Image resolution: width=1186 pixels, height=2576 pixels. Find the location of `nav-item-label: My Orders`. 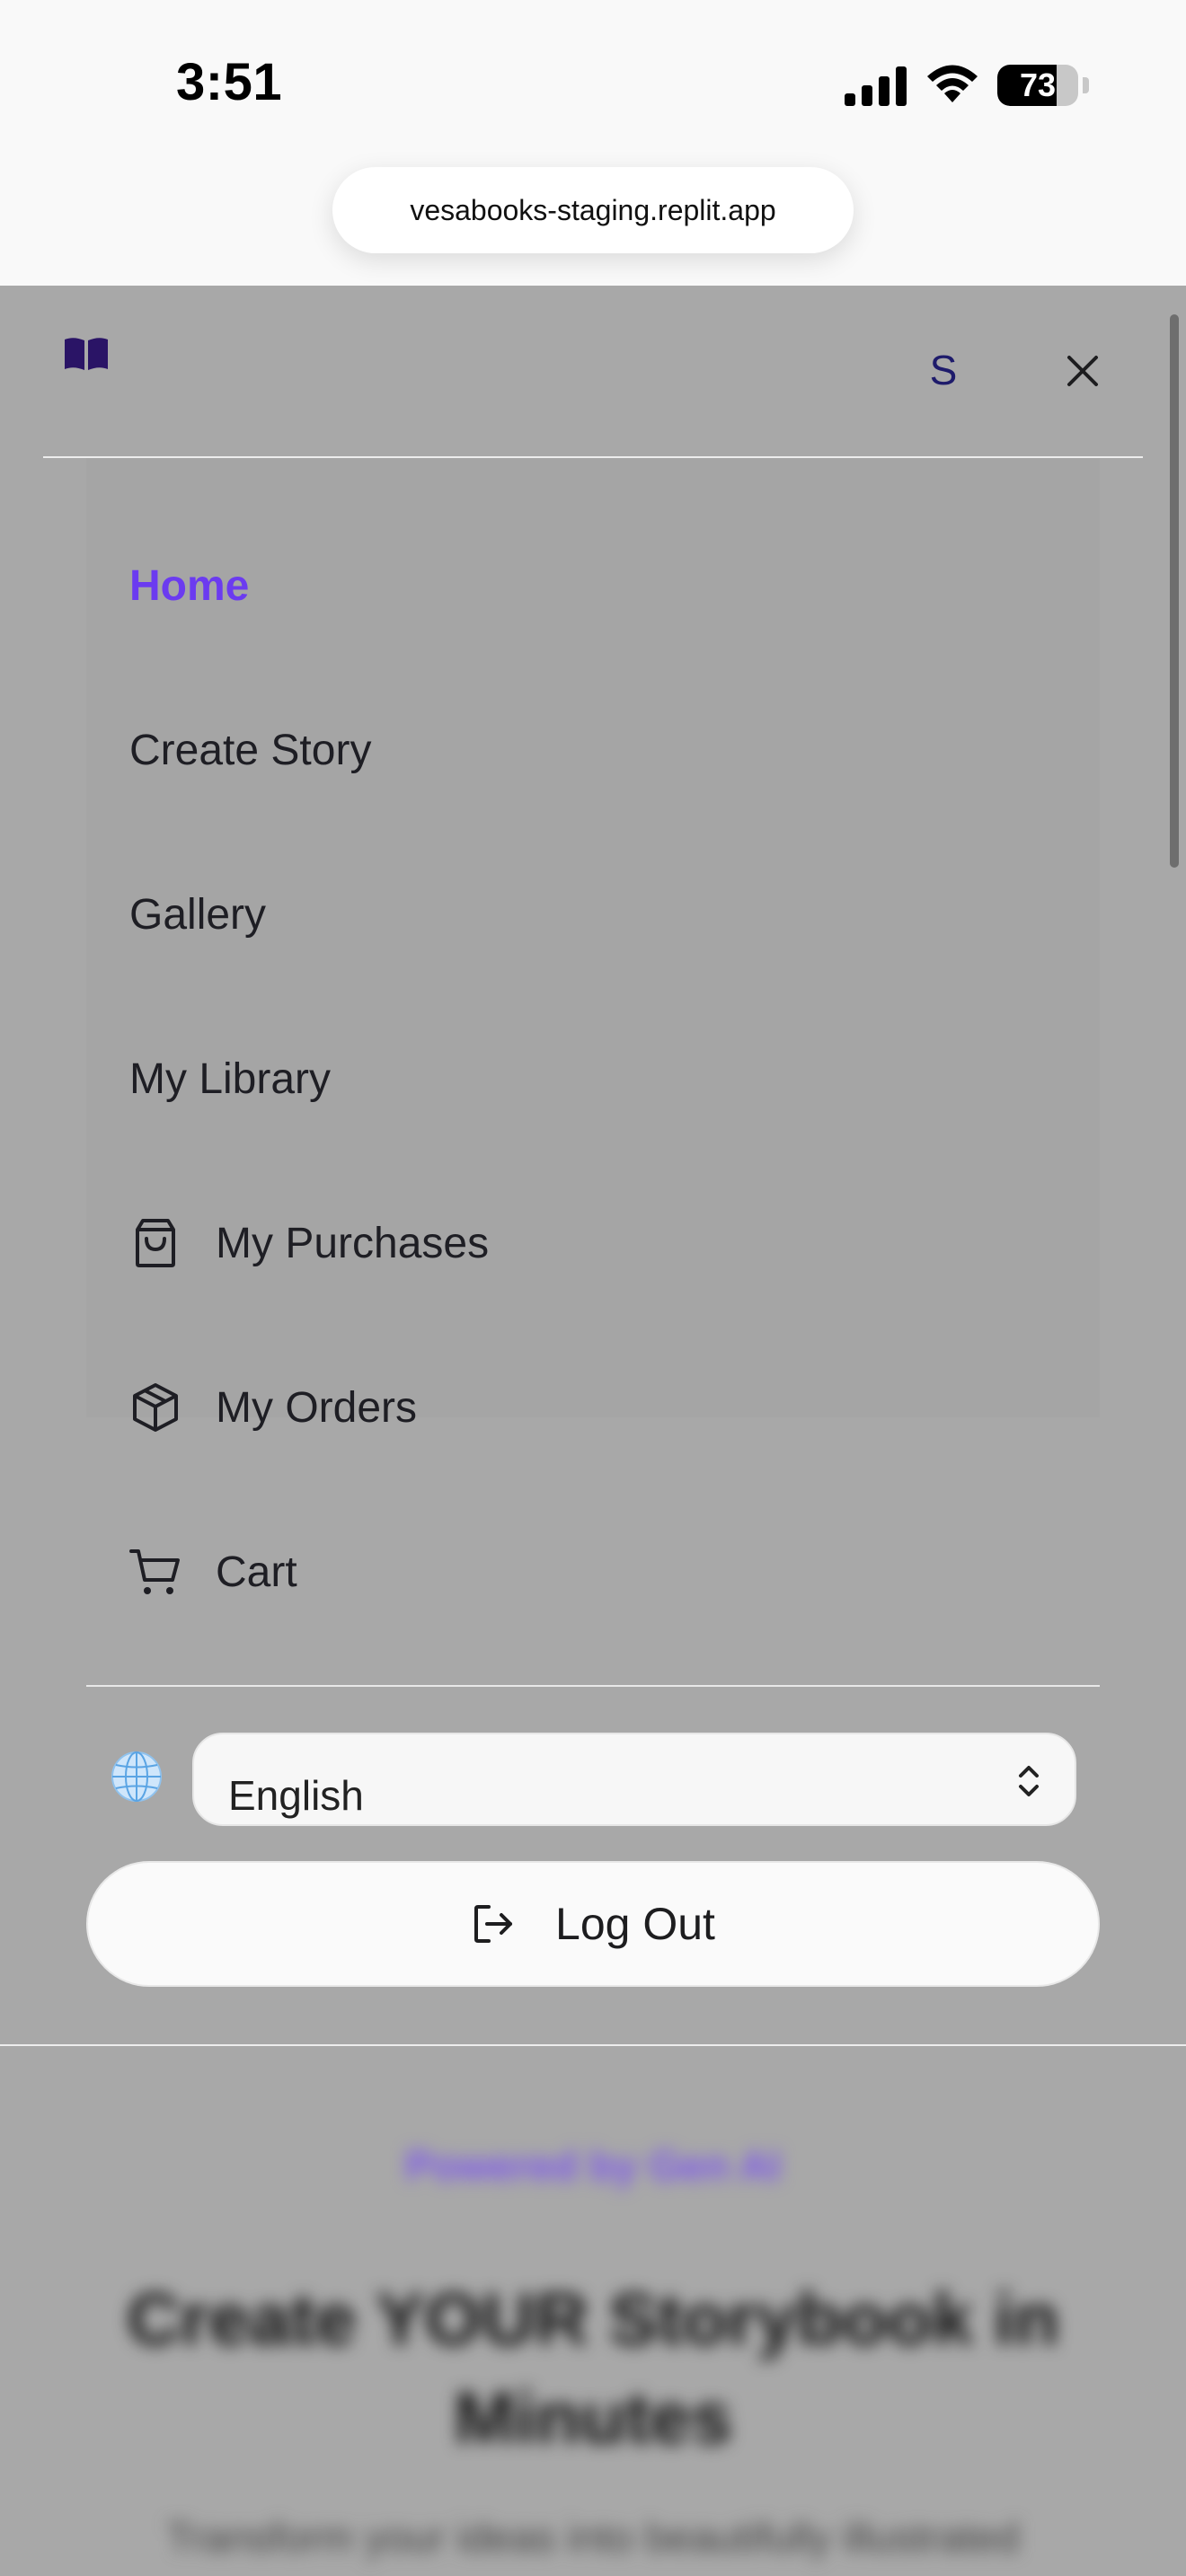

nav-item-label: My Orders is located at coordinates (317, 1407).